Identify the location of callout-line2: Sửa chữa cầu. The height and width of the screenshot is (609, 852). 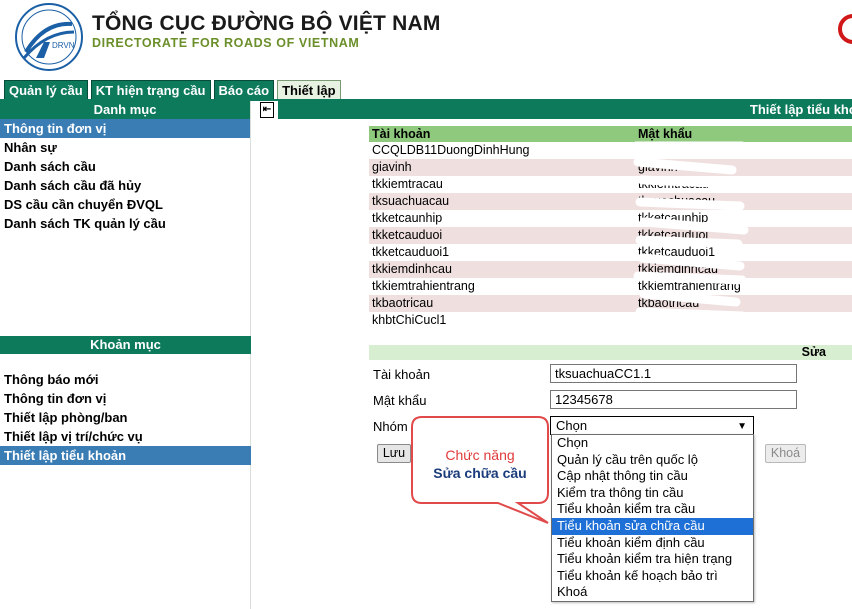
(480, 473).